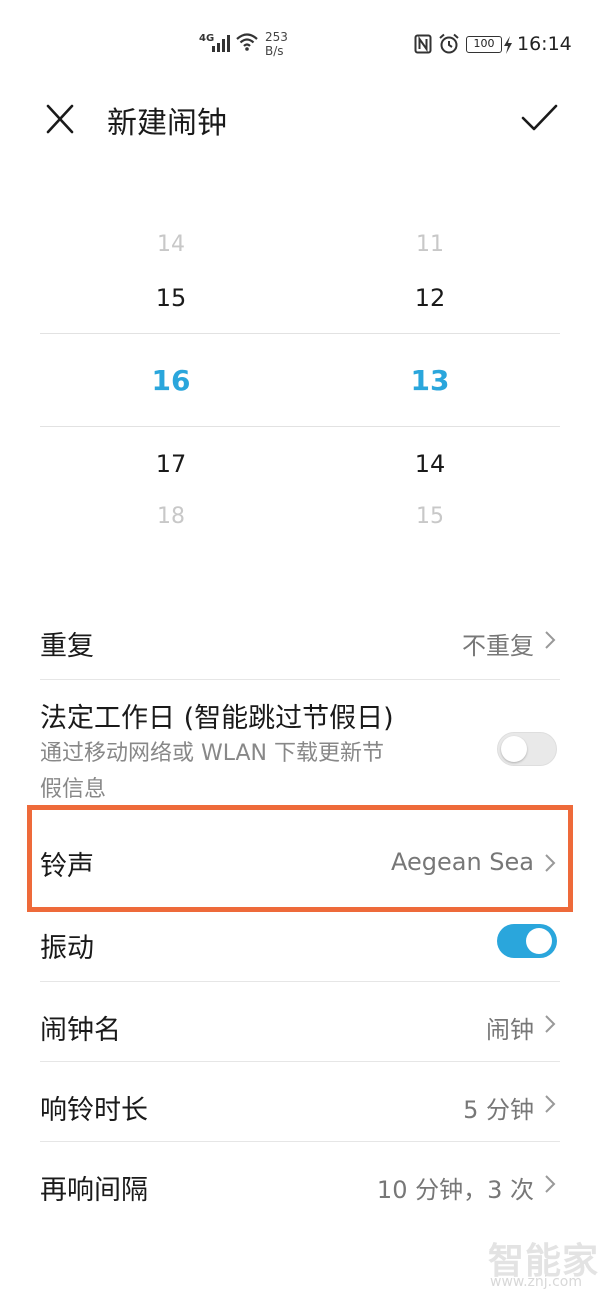 Image resolution: width=600 pixels, height=1300 pixels. I want to click on hour-option: 15, so click(171, 298).